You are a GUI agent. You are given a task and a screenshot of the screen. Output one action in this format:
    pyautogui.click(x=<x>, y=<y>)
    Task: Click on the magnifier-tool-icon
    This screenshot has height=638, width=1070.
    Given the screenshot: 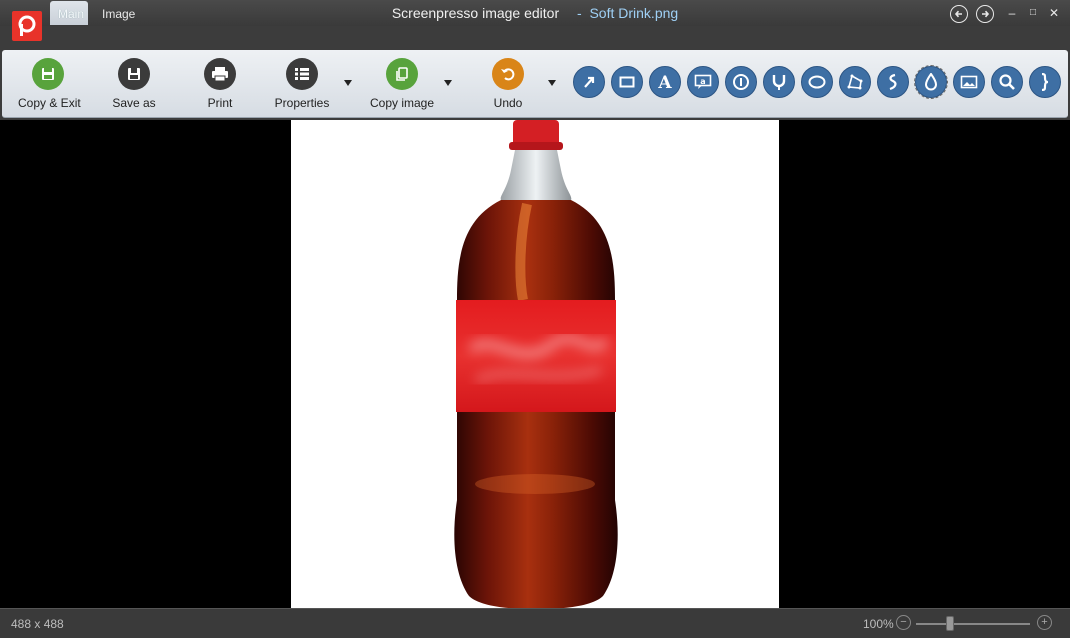 What is the action you would take?
    pyautogui.click(x=1007, y=82)
    